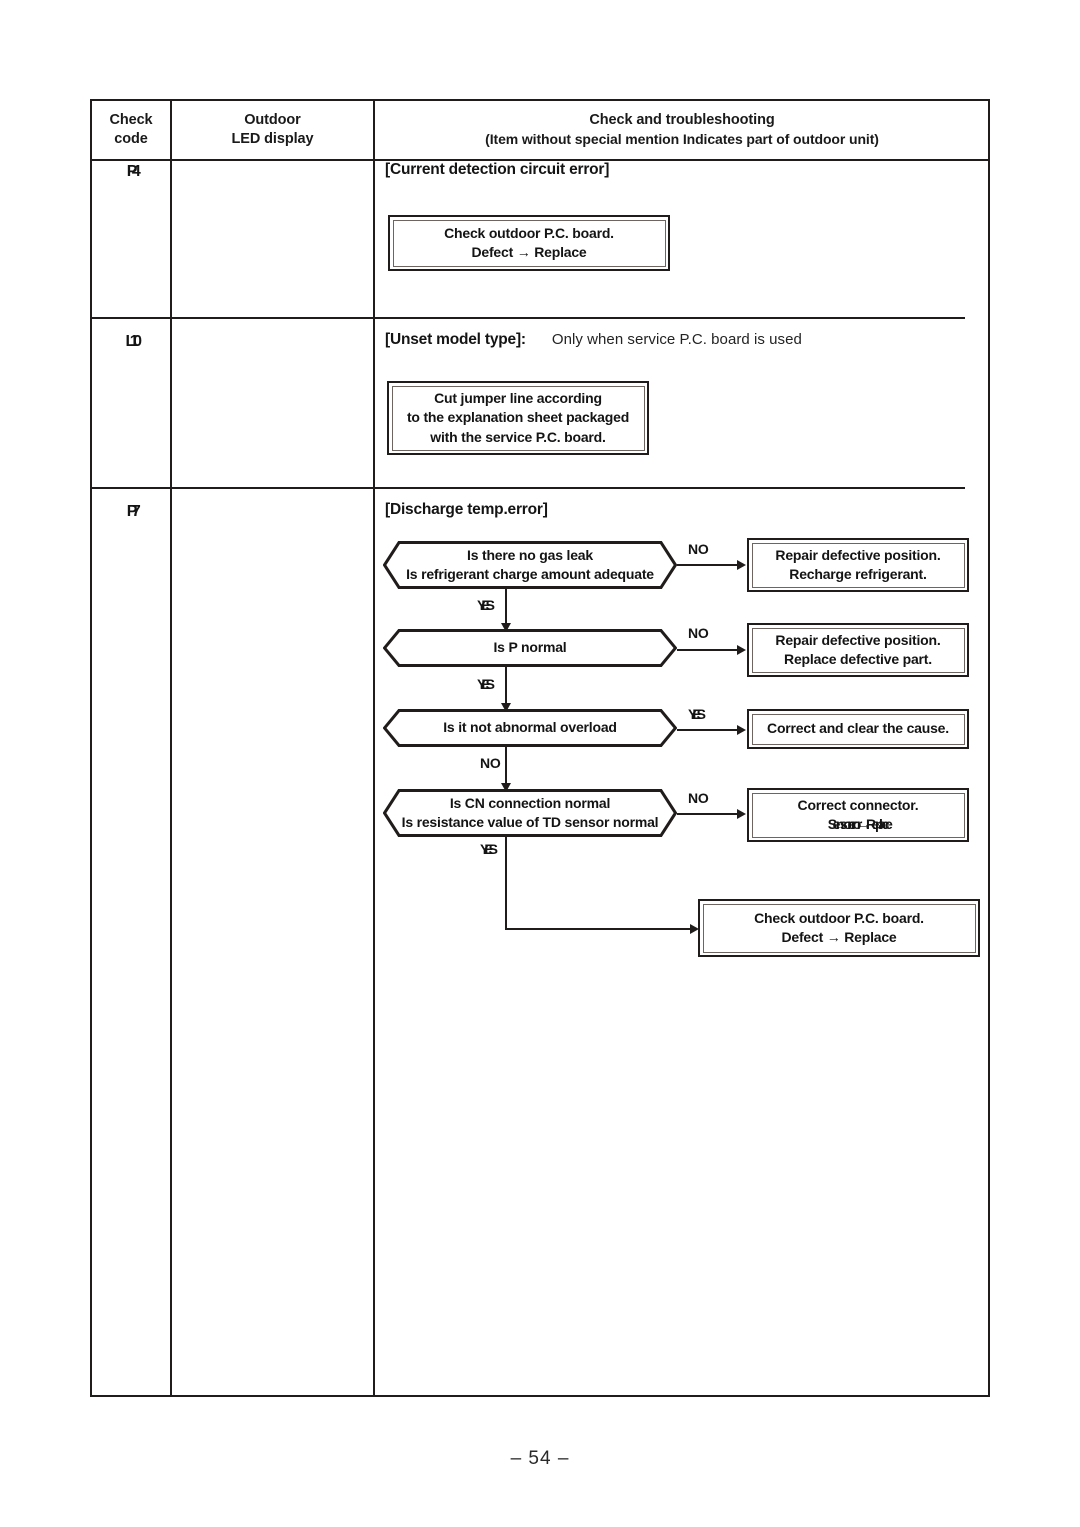  What do you see at coordinates (497, 169) in the screenshot?
I see `section-1-title: [Current detection circuit error]` at bounding box center [497, 169].